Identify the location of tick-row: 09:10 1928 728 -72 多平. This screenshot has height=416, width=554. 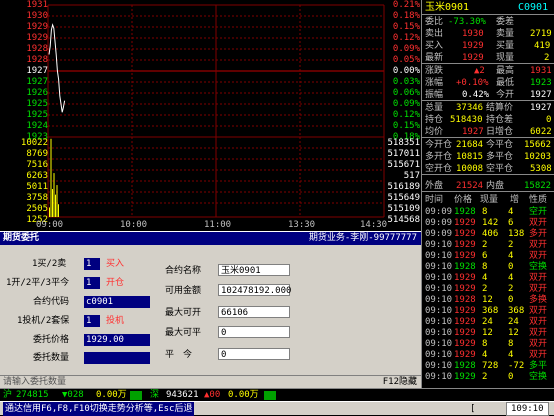
(488, 366).